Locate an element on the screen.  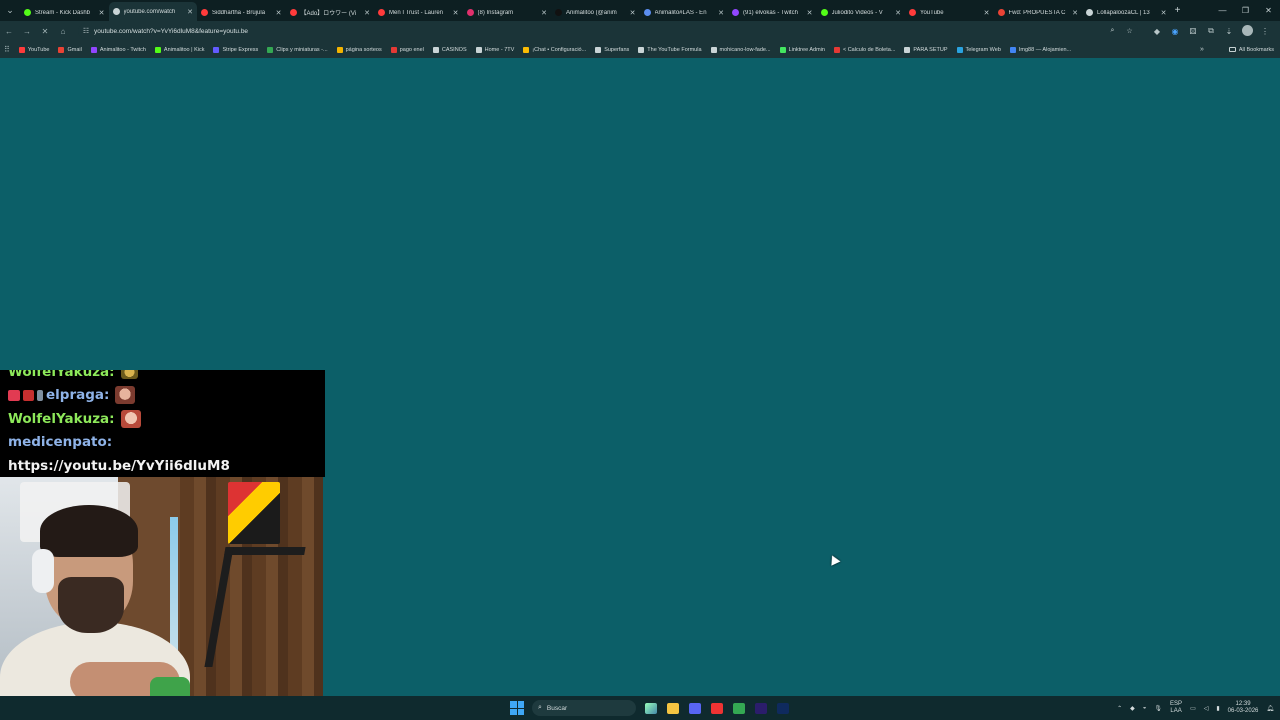
extension-diamond-icon: ◆ is located at coordinates (1157, 31).